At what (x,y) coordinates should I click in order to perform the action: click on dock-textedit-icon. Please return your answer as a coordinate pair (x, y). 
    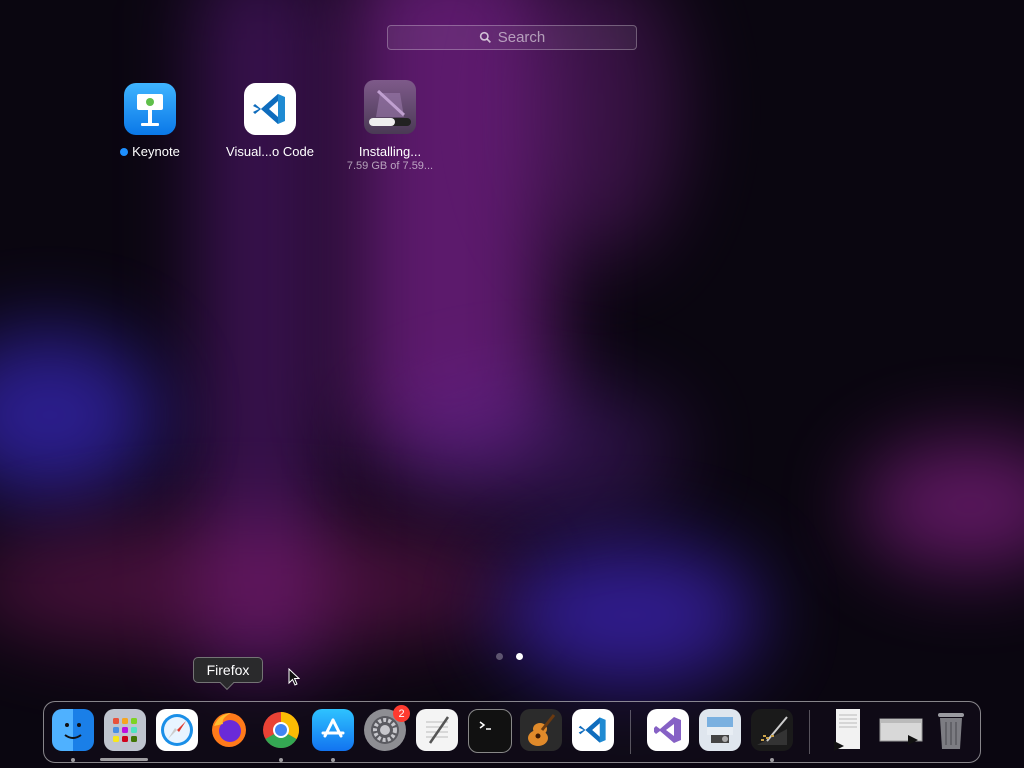
    Looking at the image, I should click on (437, 730).